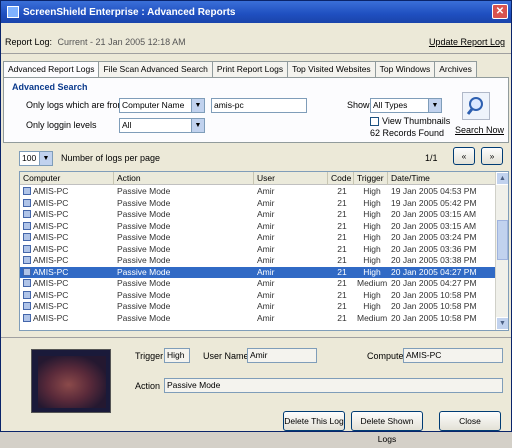 The image size is (512, 448). Describe the element at coordinates (453, 355) in the screenshot. I see `computer-value: AMIS-PC` at that location.